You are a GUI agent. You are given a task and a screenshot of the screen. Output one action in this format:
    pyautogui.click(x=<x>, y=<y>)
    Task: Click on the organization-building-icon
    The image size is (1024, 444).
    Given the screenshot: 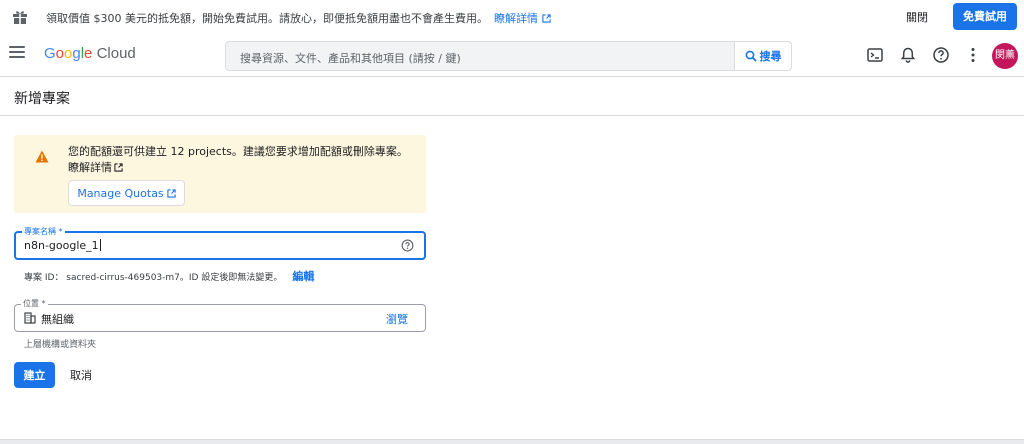 What is the action you would take?
    pyautogui.click(x=30, y=318)
    